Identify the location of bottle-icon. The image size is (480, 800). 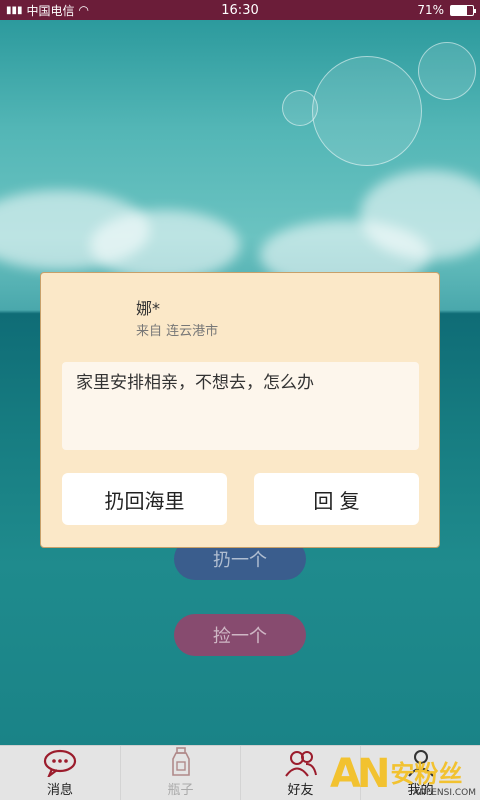
(180, 761).